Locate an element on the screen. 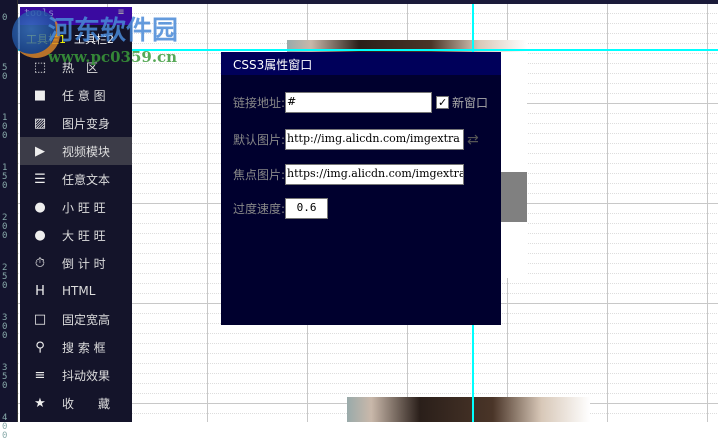  tool-item-label: 倒 计 时 is located at coordinates (84, 263).